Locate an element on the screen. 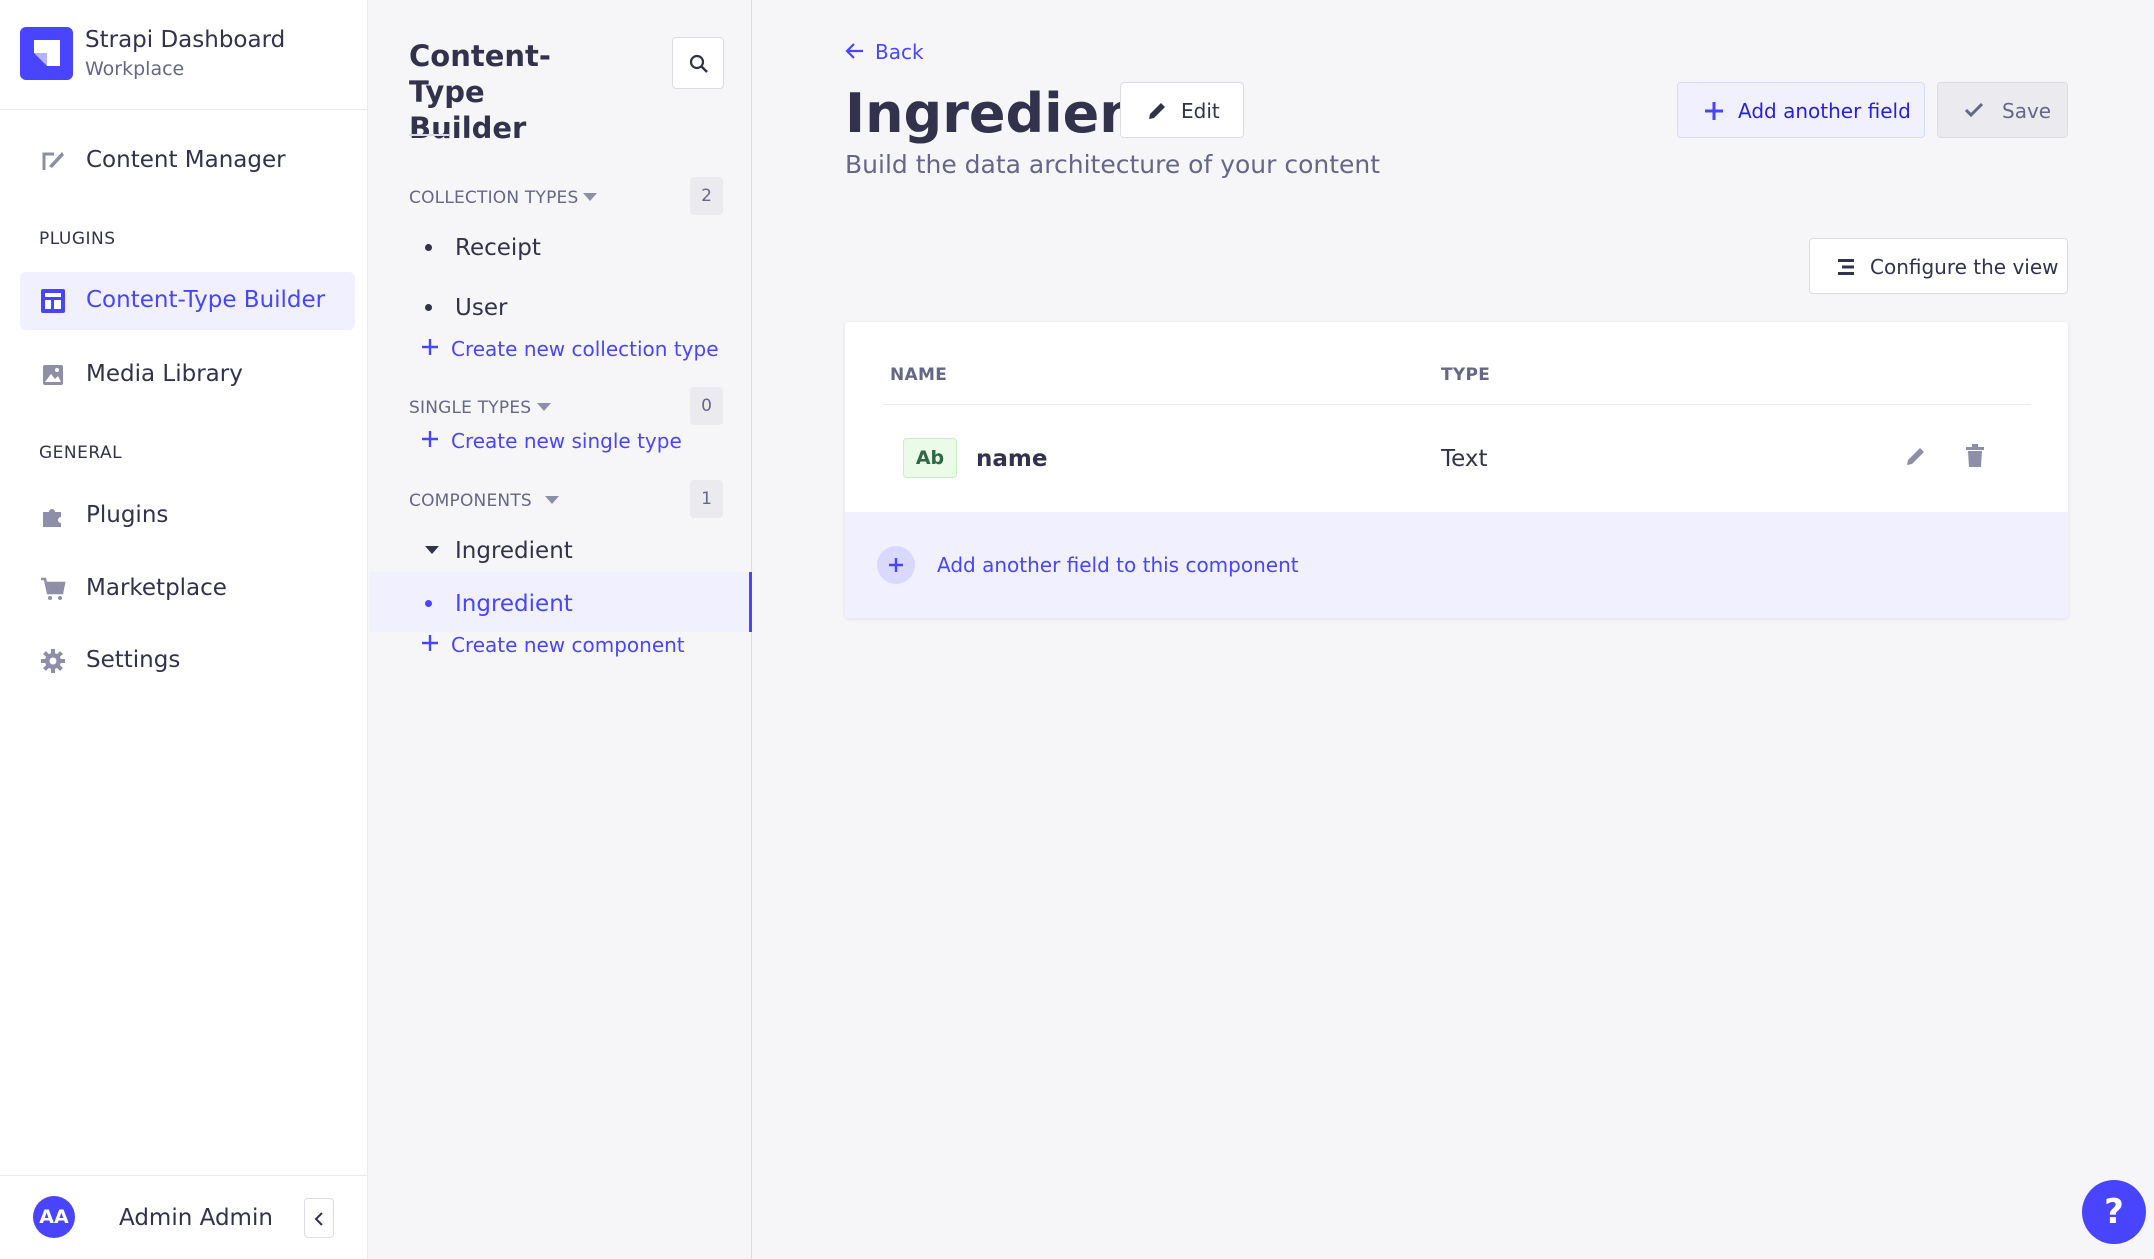  feather-icon is located at coordinates (53, 161).